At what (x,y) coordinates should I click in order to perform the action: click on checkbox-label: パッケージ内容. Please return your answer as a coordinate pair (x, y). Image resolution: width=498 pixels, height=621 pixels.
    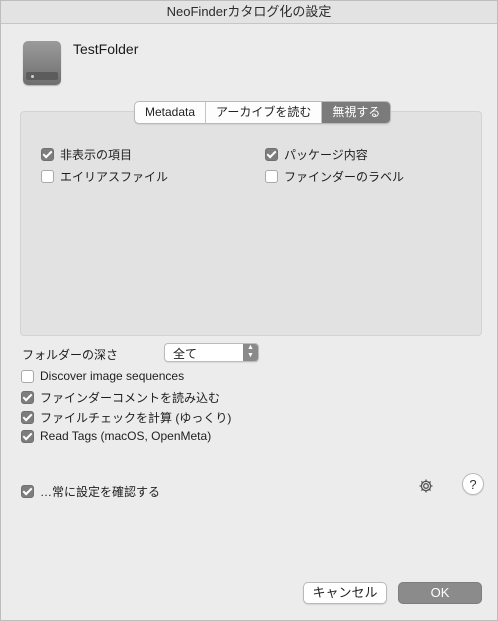
    Looking at the image, I should click on (326, 155).